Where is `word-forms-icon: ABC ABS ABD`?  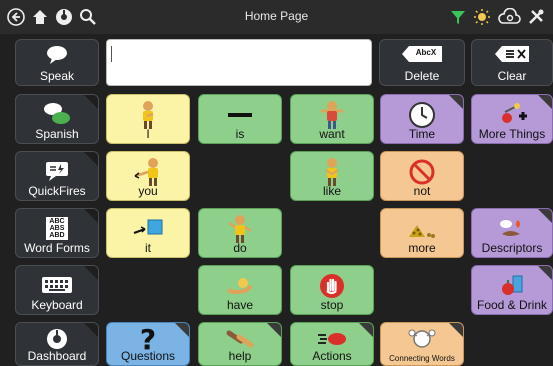 word-forms-icon: ABC ABS ABD is located at coordinates (57, 228).